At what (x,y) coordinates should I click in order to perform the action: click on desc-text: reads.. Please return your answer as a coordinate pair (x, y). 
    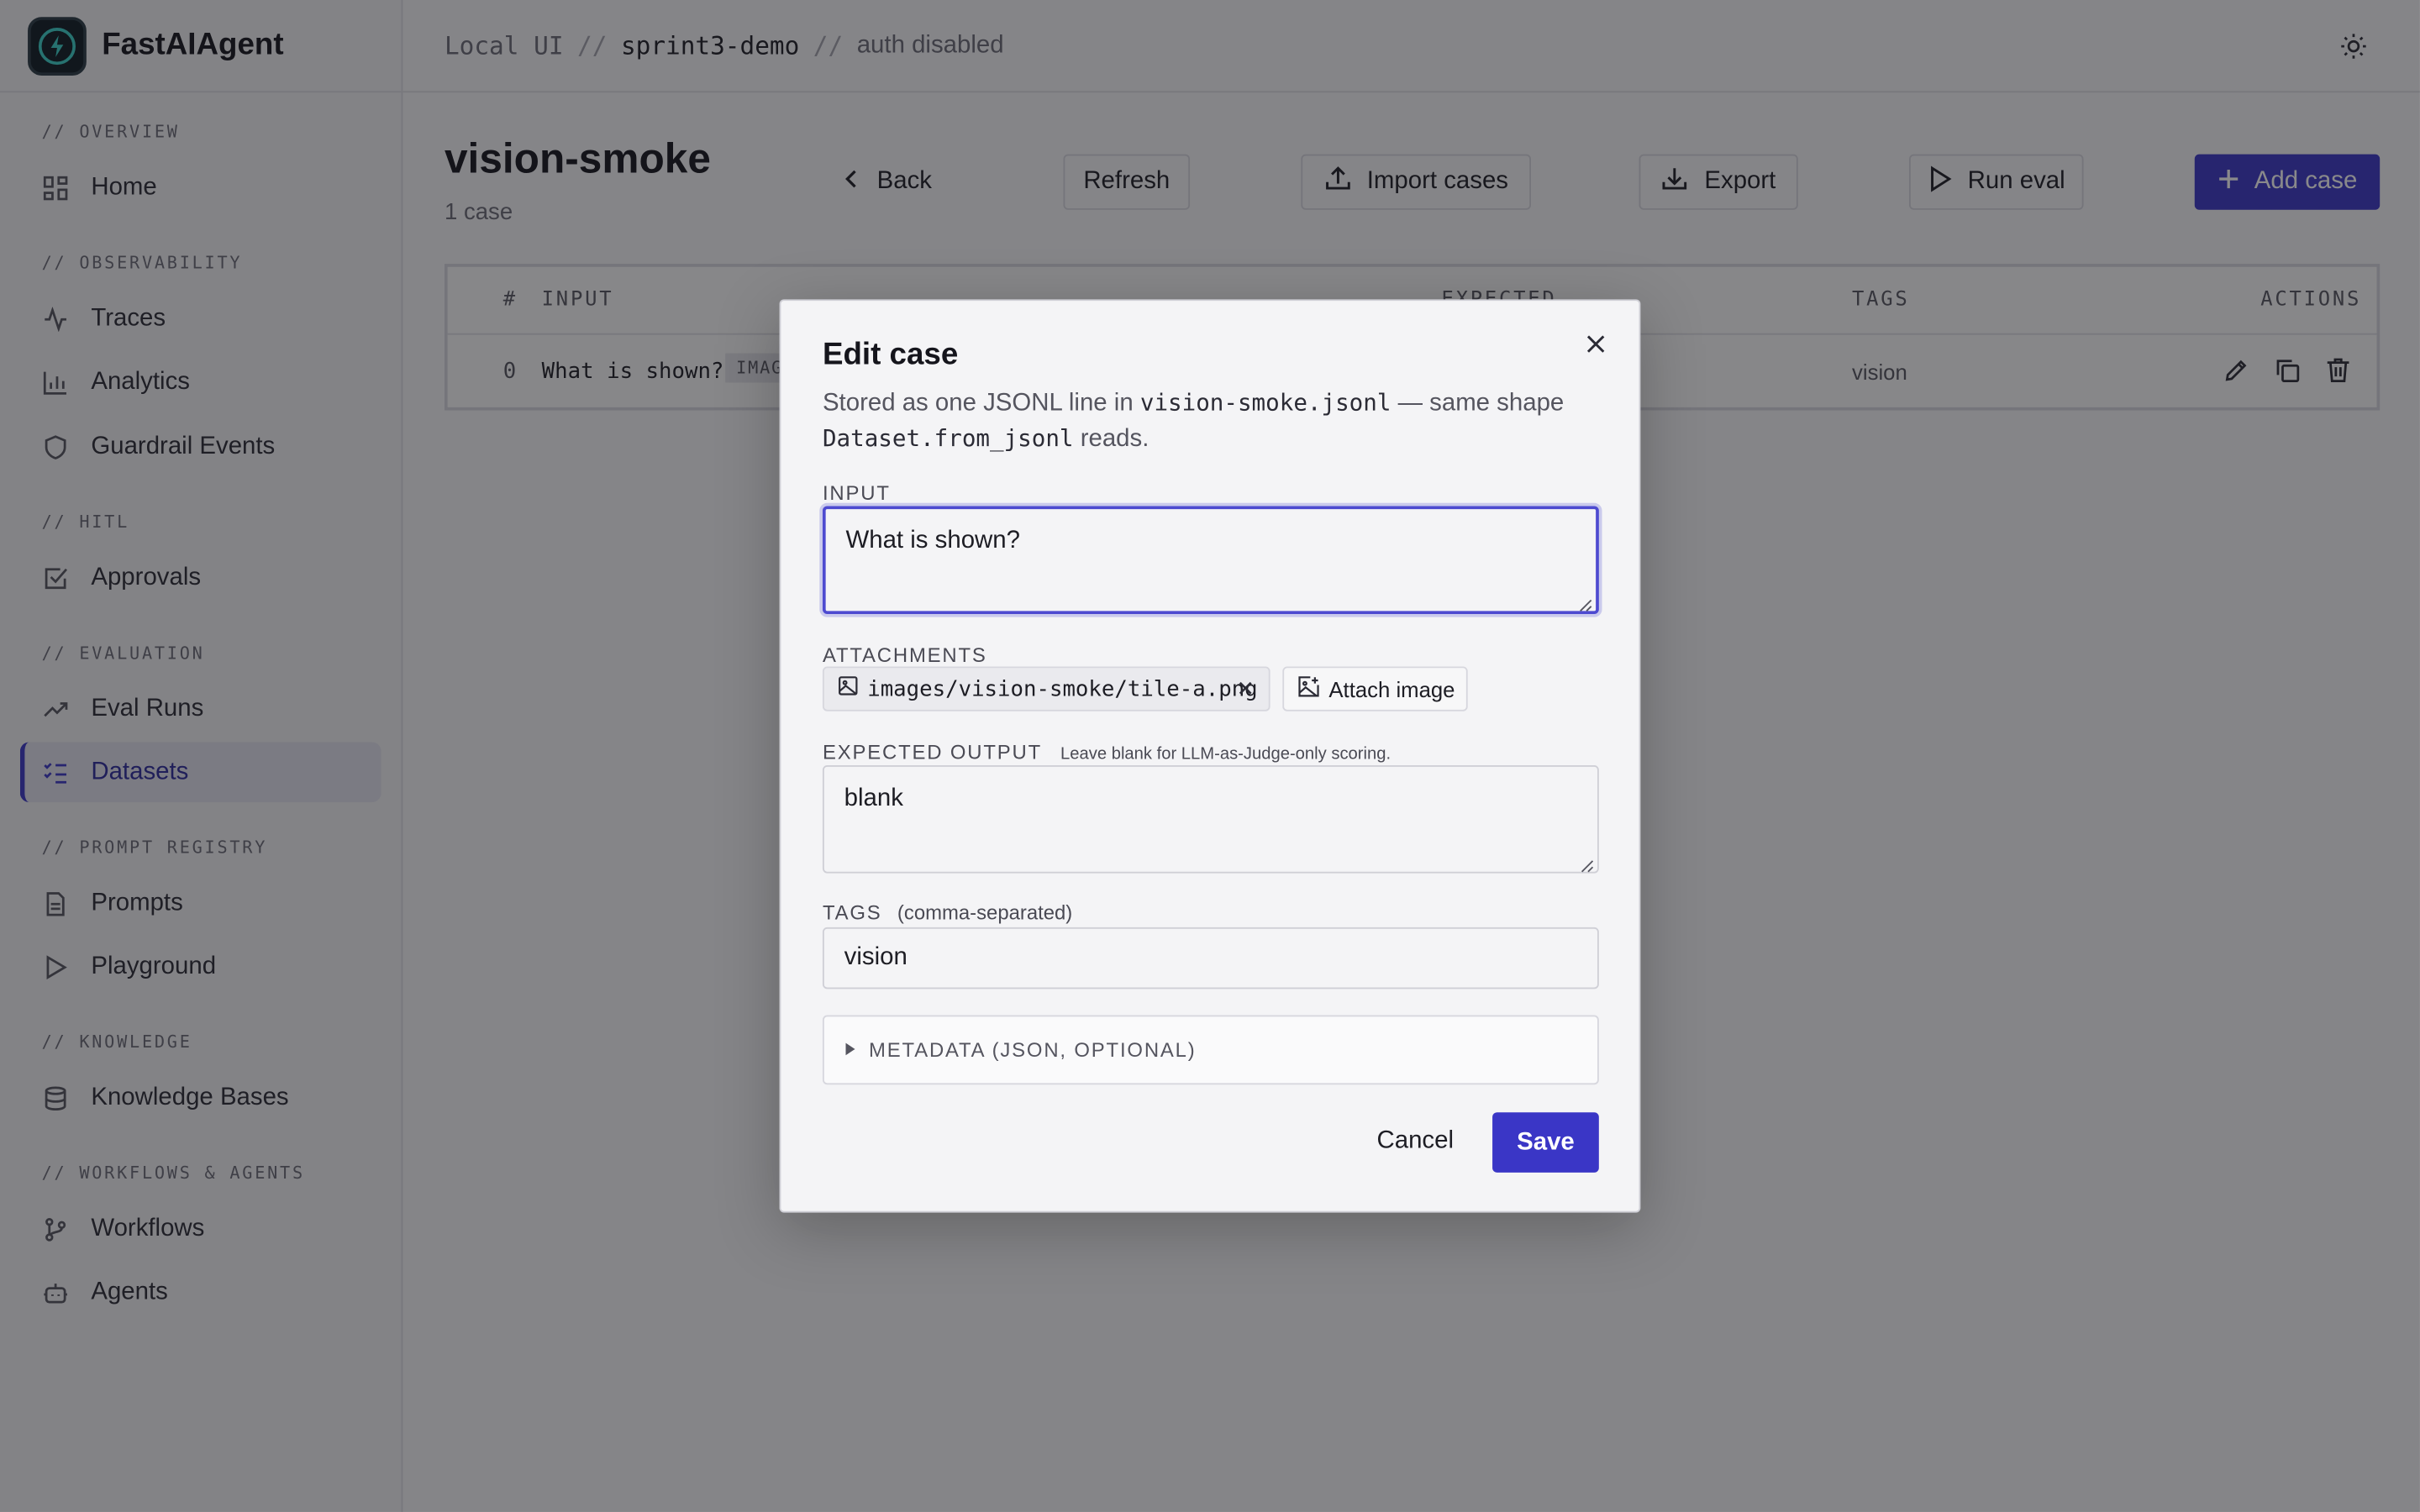
    Looking at the image, I should click on (1111, 439).